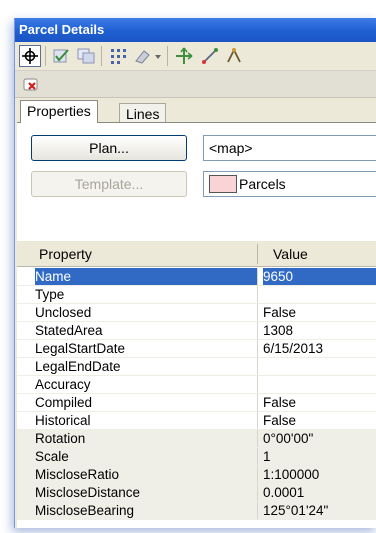 Image resolution: width=376 pixels, height=533 pixels. I want to click on grid-row: LegalStartDate 6/15/2013, so click(196, 349).